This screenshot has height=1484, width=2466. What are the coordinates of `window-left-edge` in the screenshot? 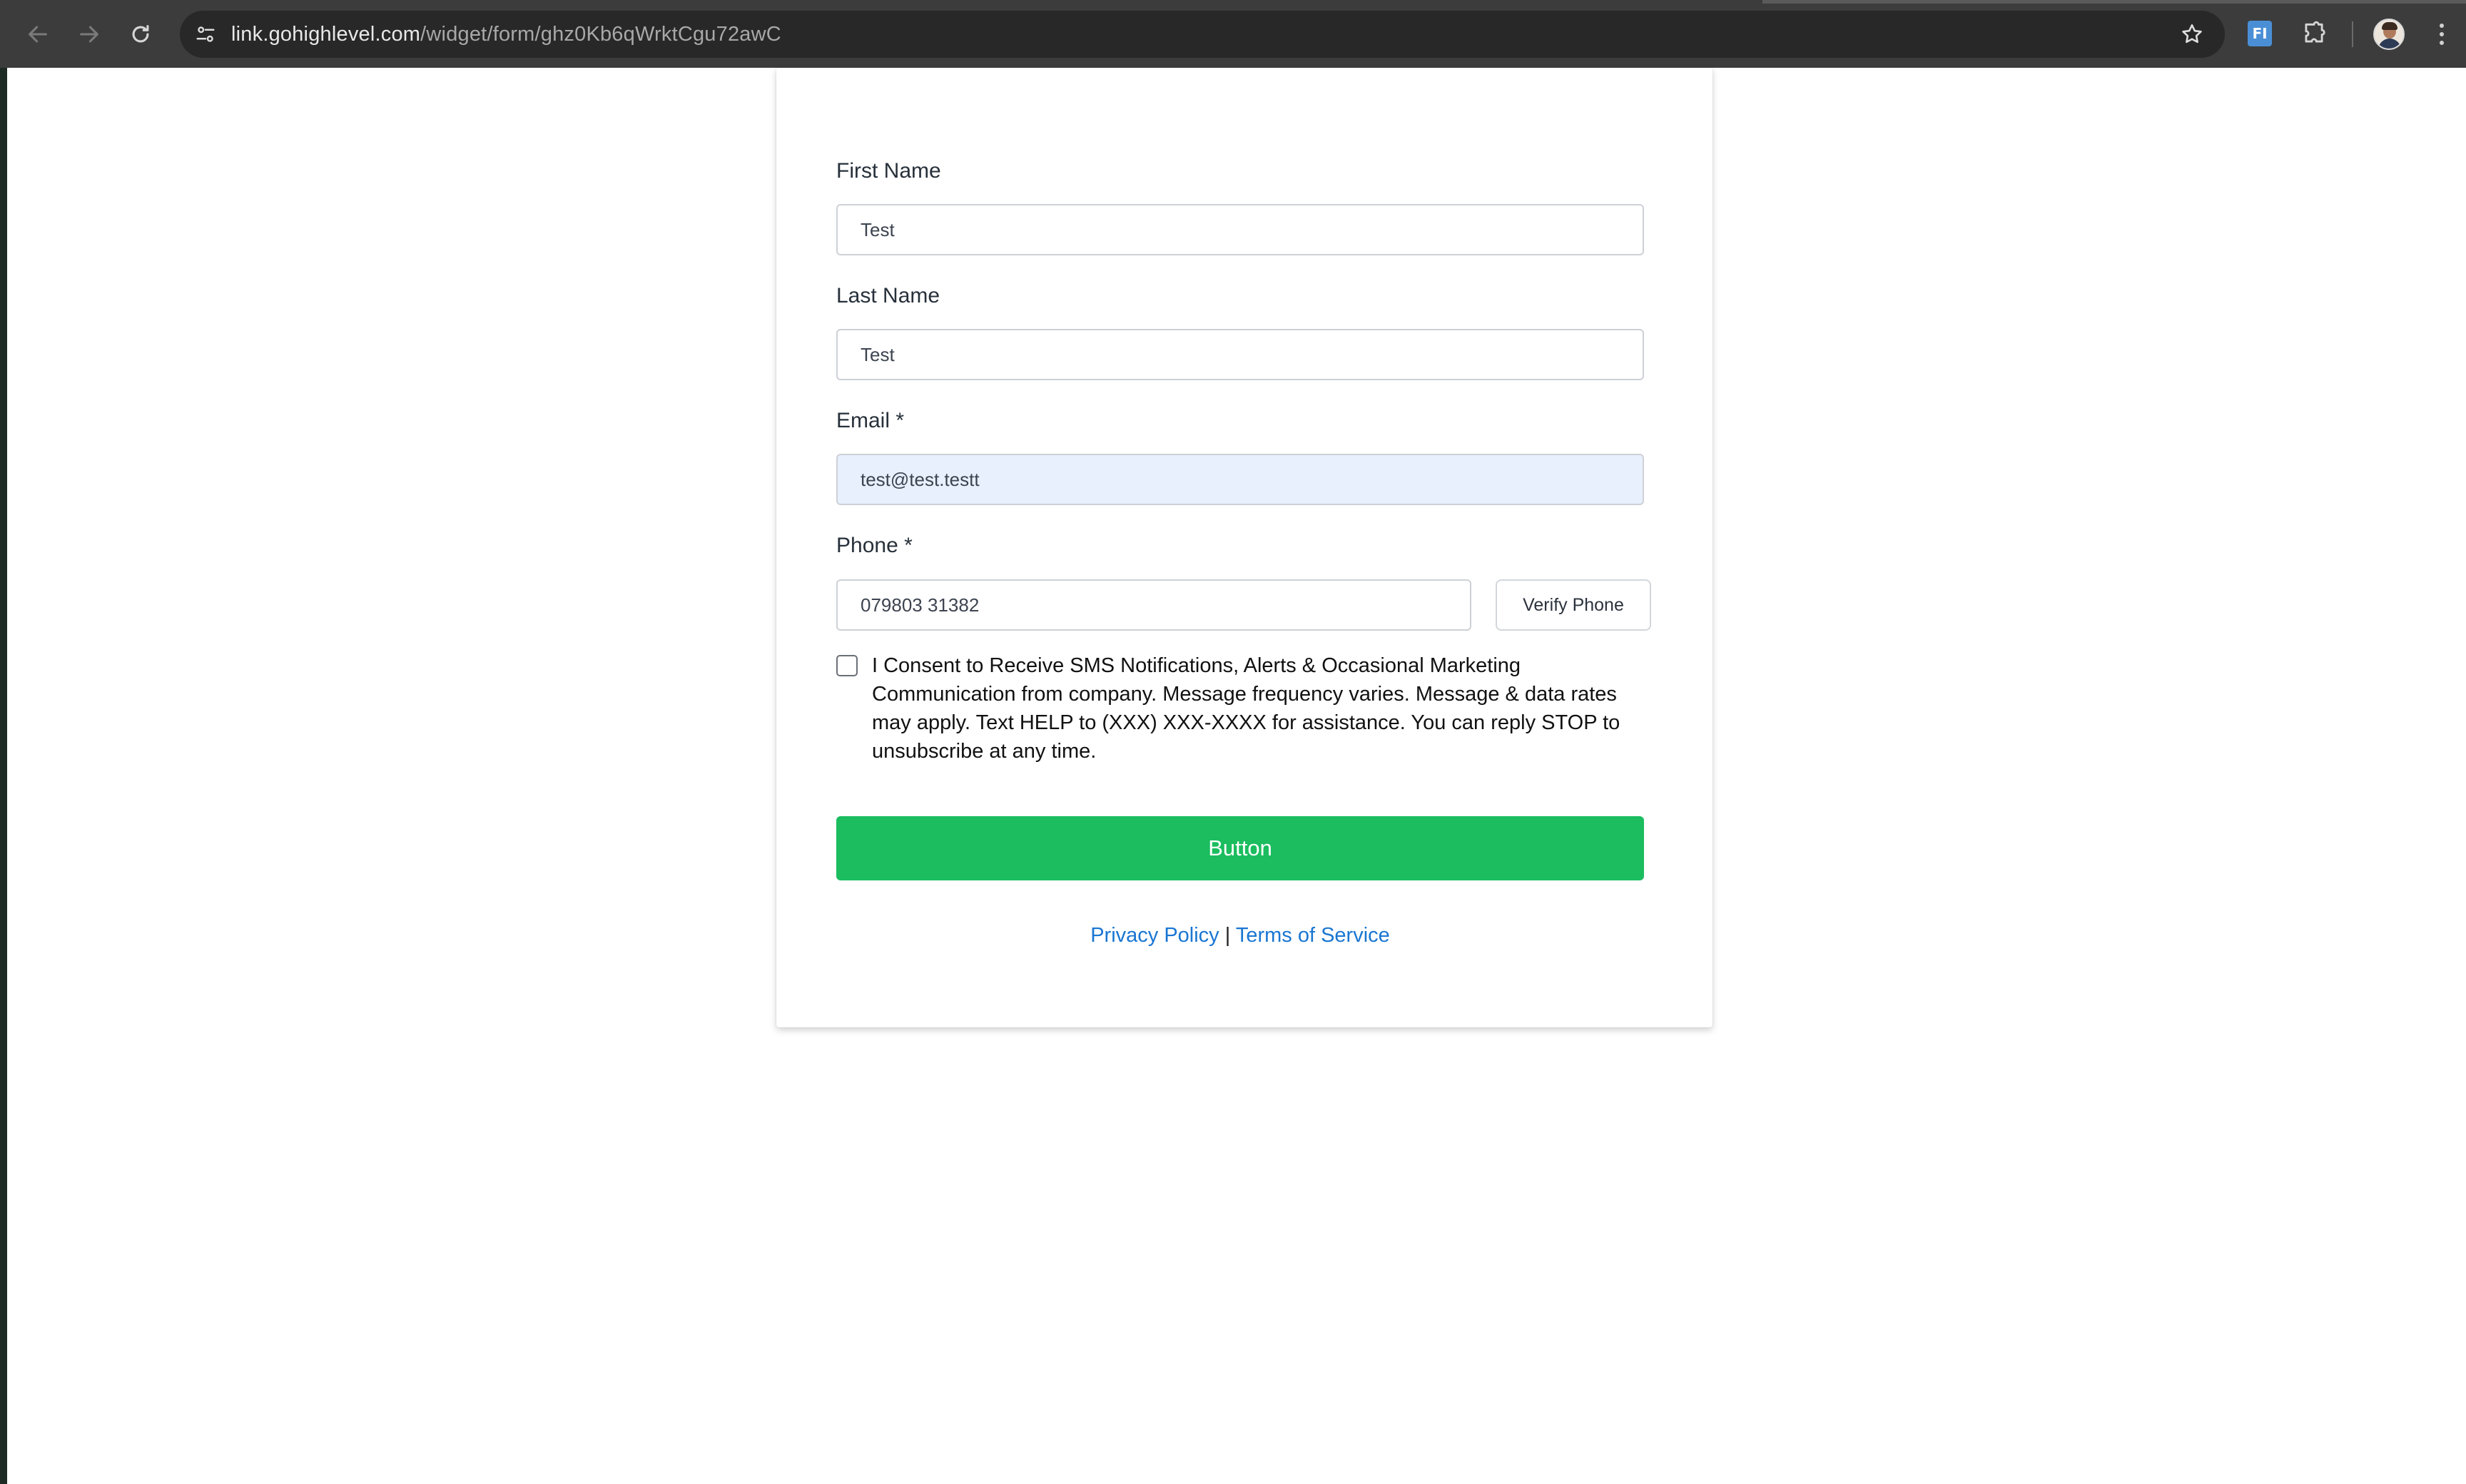 It's located at (3, 776).